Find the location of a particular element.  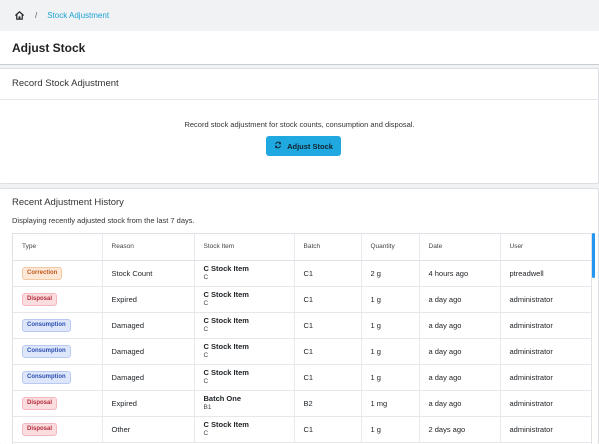

cell-quantity: 2 g is located at coordinates (390, 273).